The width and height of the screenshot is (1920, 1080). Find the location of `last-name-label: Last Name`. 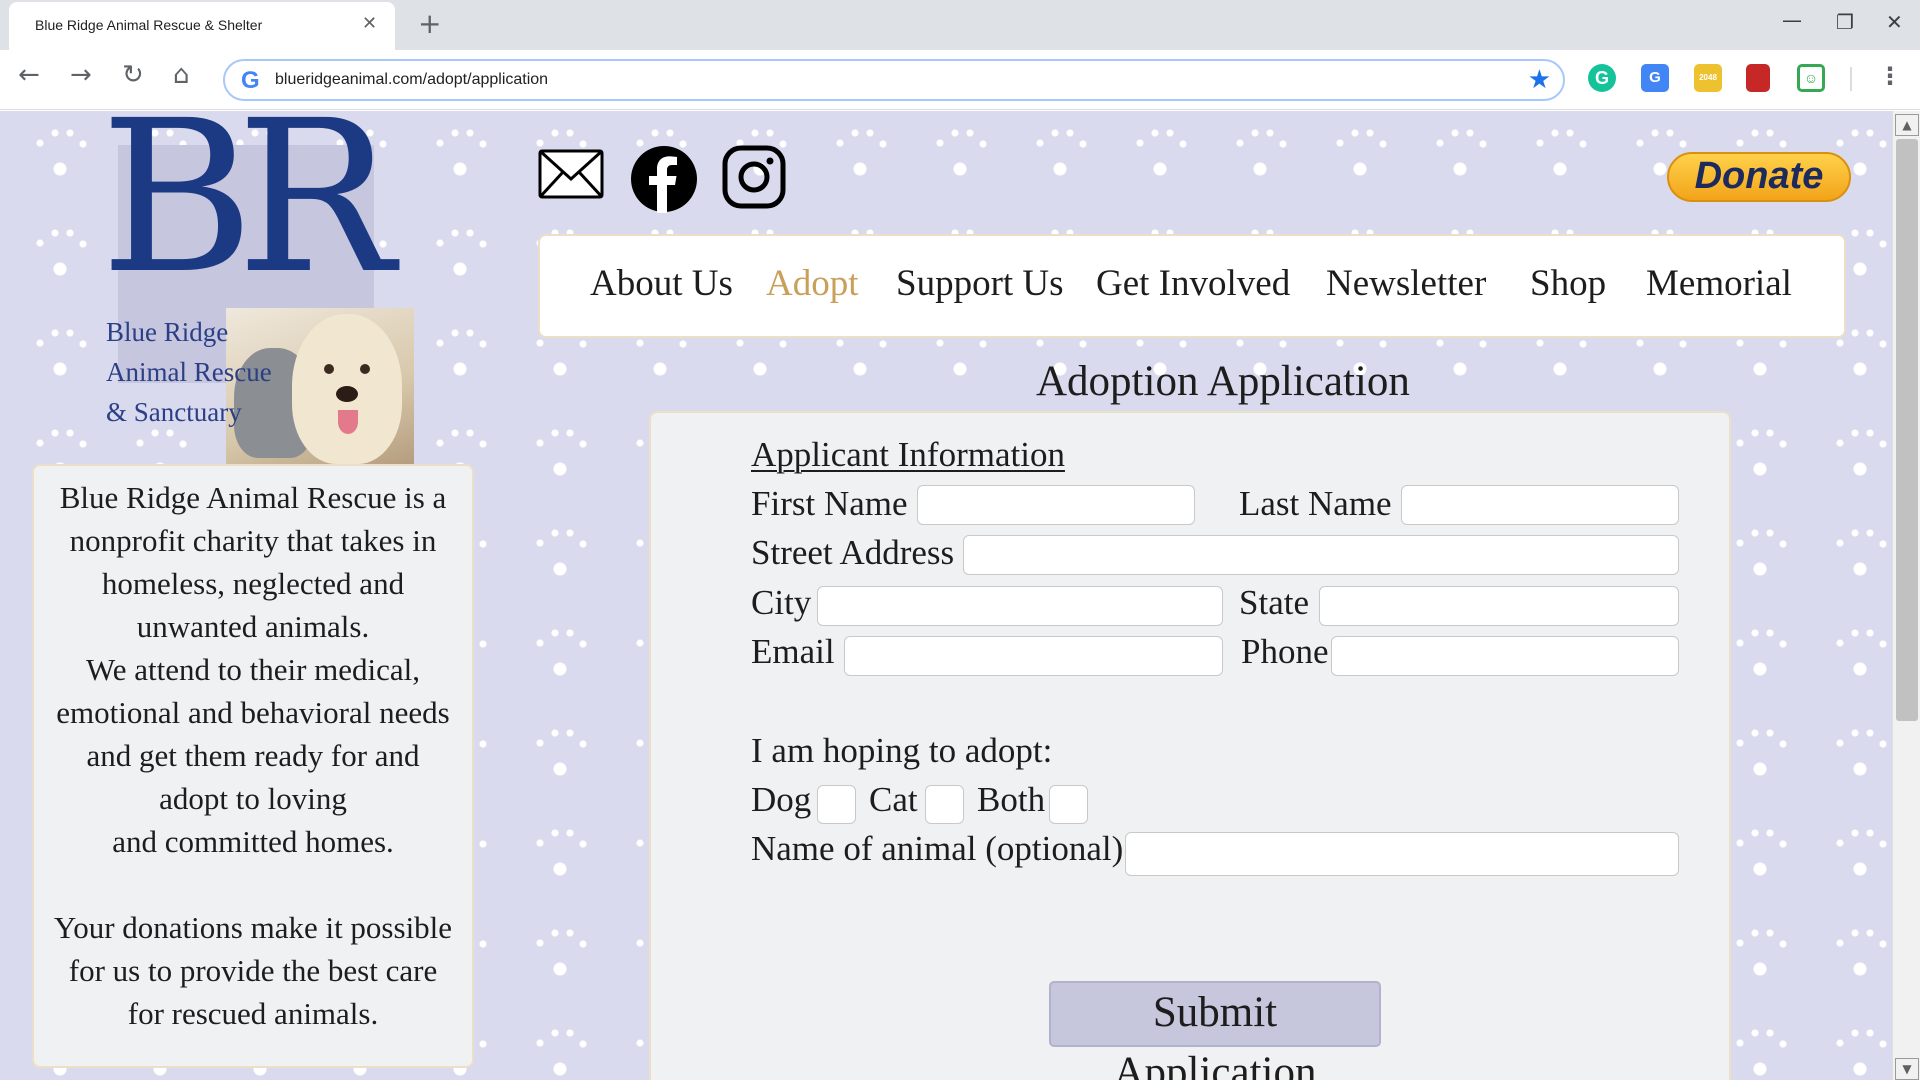

last-name-label: Last Name is located at coordinates (1315, 503).